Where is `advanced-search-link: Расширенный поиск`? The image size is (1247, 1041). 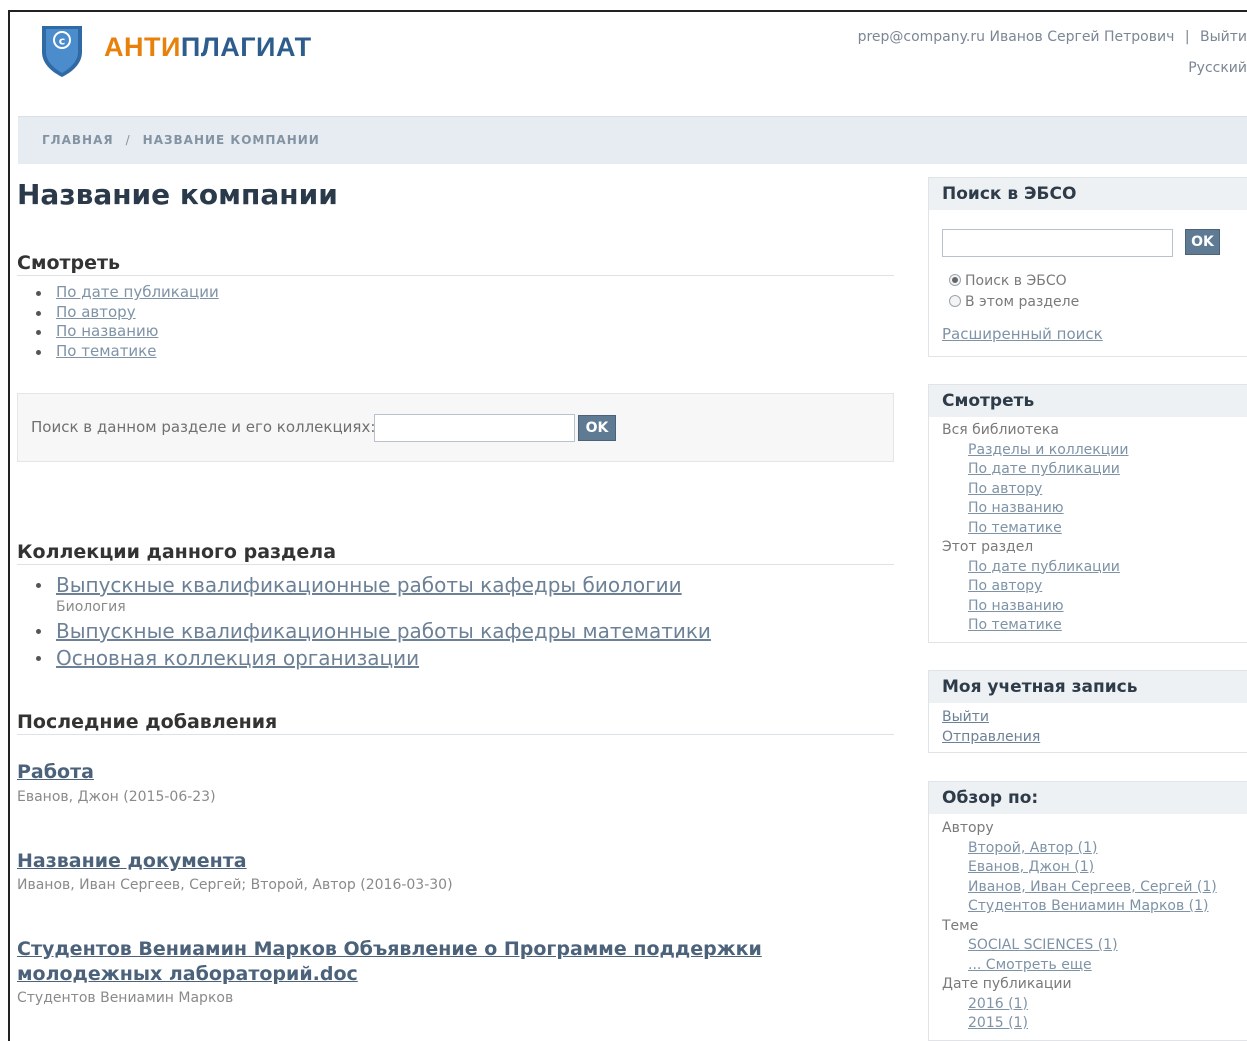 advanced-search-link: Расширенный поиск is located at coordinates (1022, 334).